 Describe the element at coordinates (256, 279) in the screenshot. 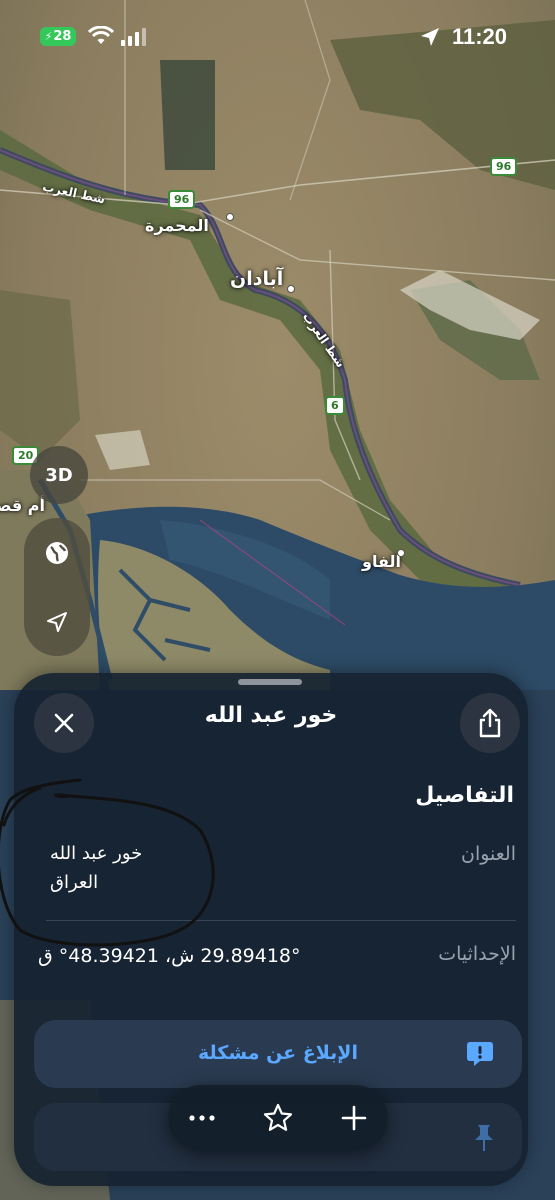

I see `map-label-abadan: آبادان` at that location.